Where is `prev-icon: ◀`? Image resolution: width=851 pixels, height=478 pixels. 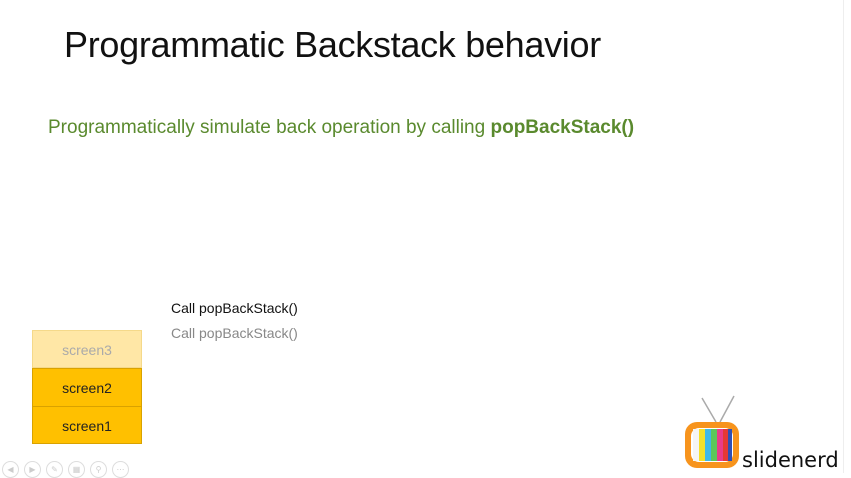
prev-icon: ◀ is located at coordinates (10, 469).